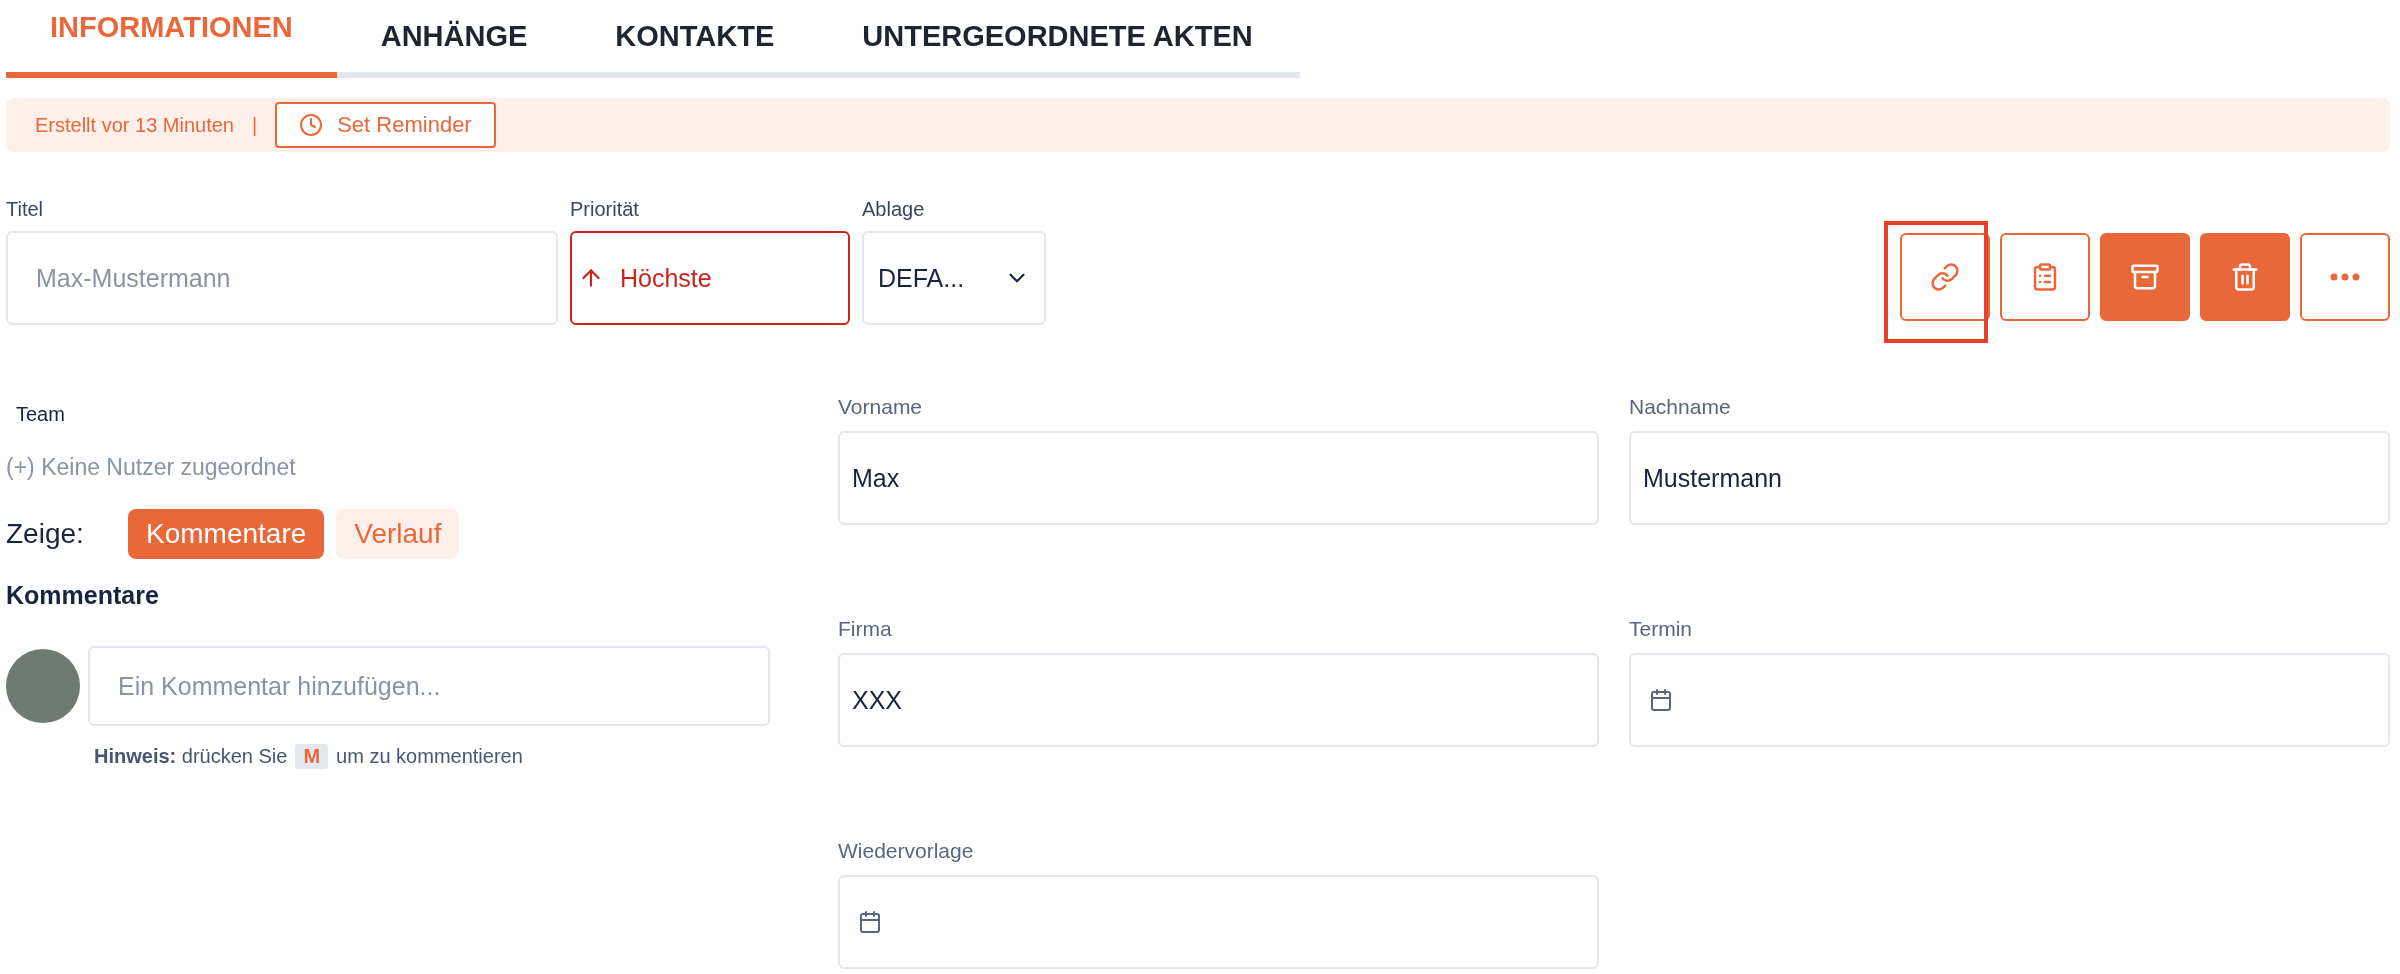  Describe the element at coordinates (1057, 39) in the screenshot. I see `tab: UNTERGEORDNETE AKTEN` at that location.